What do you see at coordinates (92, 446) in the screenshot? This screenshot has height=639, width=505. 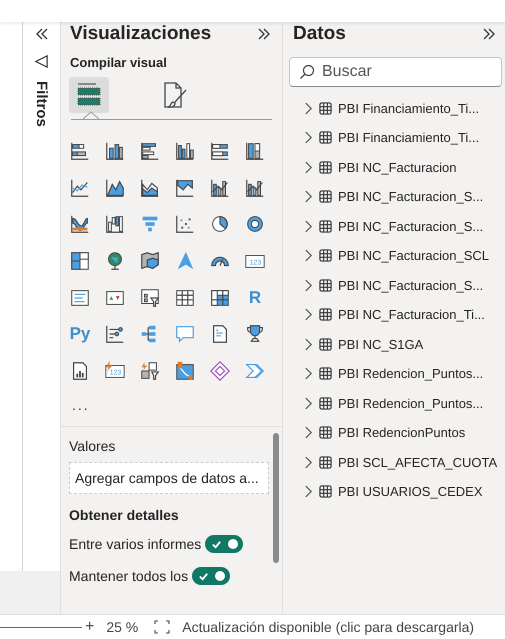 I see `field-well-label: Valores` at bounding box center [92, 446].